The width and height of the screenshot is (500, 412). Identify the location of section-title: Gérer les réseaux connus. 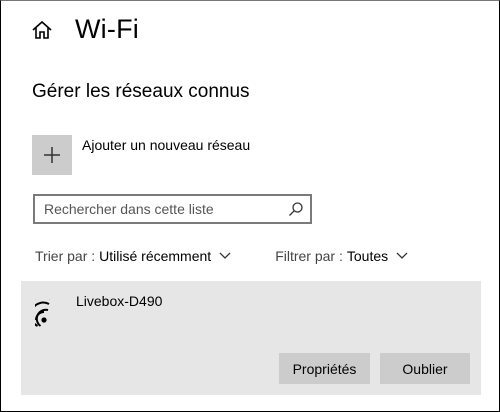
(141, 91).